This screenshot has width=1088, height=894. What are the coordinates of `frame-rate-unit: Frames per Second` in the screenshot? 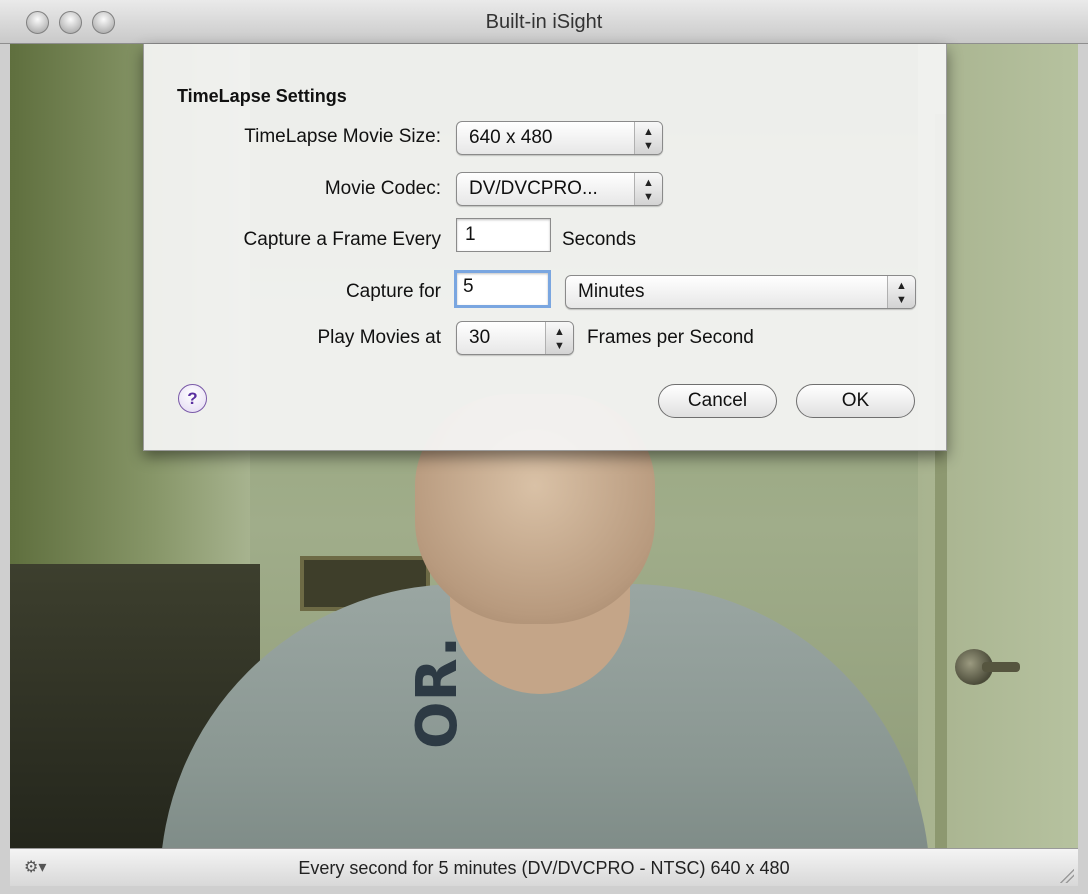 It's located at (670, 337).